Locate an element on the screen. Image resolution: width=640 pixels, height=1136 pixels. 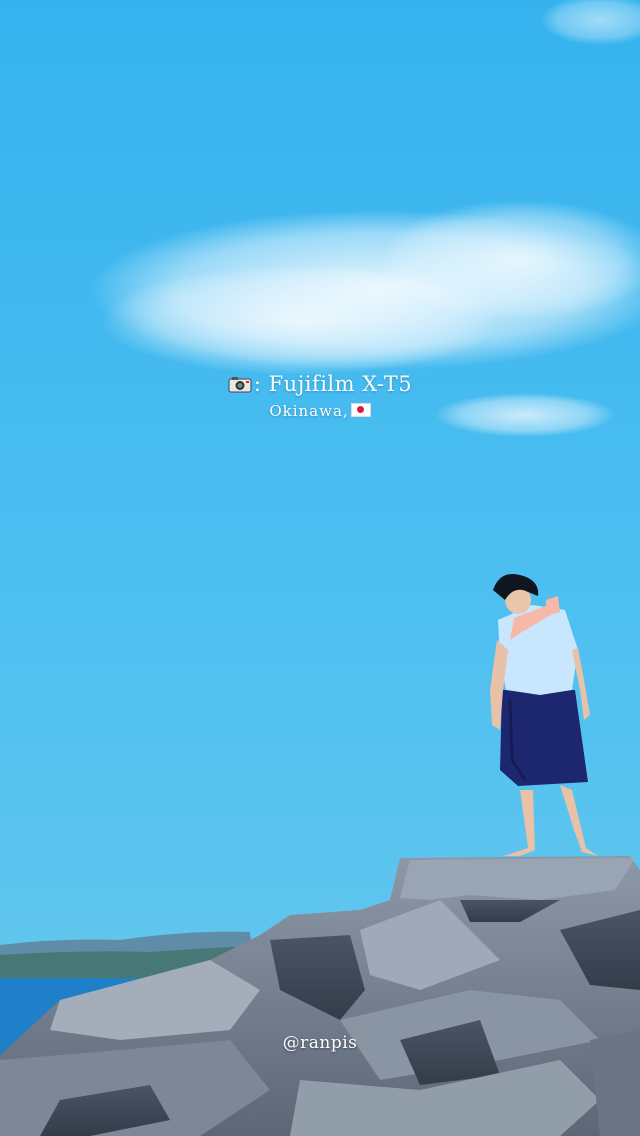
japan-flag-icon is located at coordinates (360, 410).